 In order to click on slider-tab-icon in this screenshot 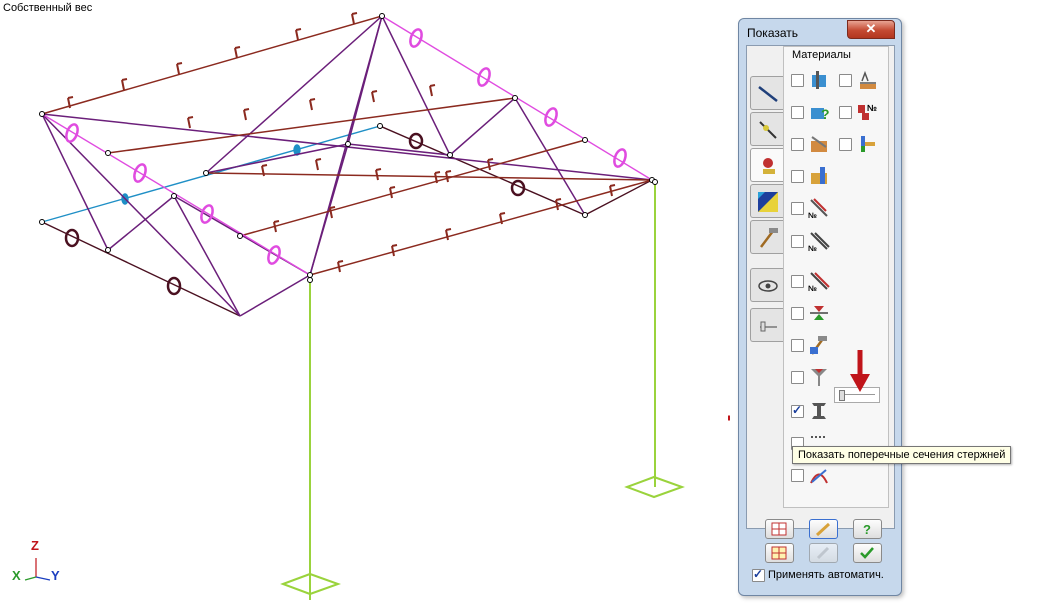, I will do `click(768, 326)`.